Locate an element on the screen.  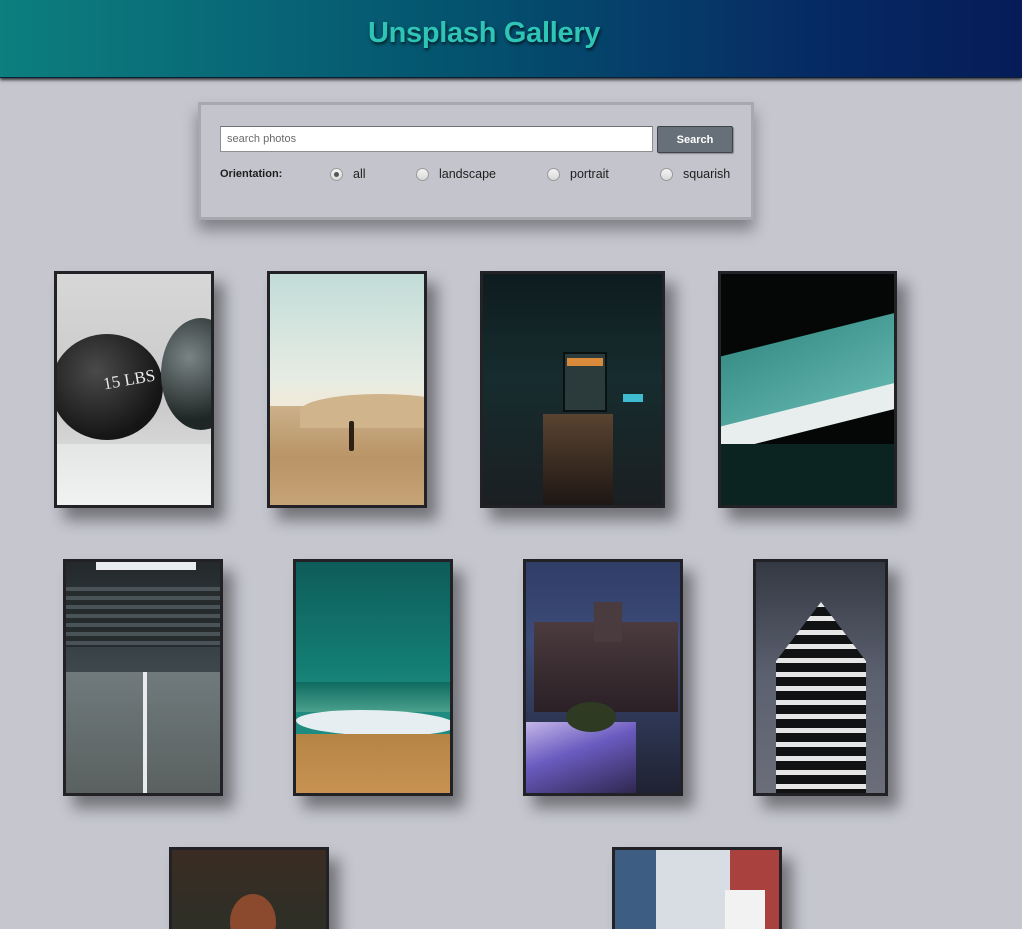
radio-all is located at coordinates (336, 174).